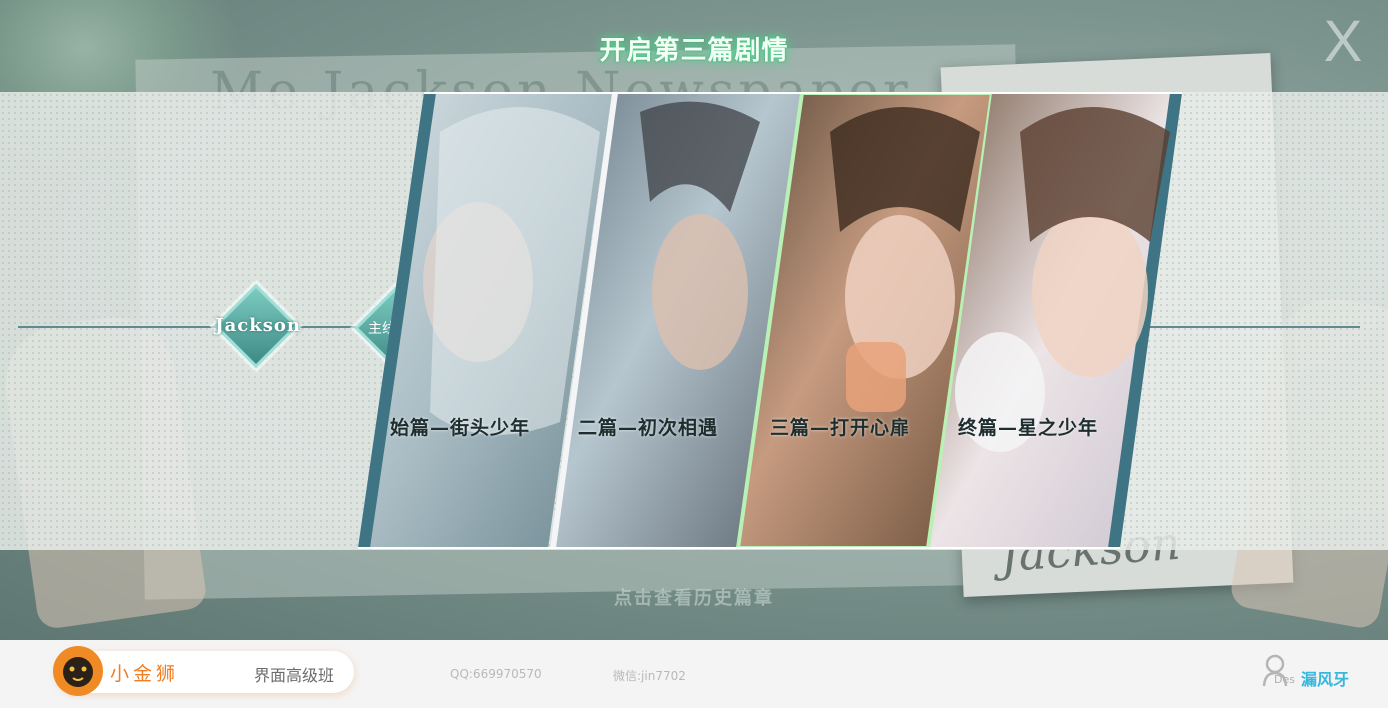 Image resolution: width=1388 pixels, height=708 pixels. I want to click on page-title: 开启第三篇剧情, so click(694, 51).